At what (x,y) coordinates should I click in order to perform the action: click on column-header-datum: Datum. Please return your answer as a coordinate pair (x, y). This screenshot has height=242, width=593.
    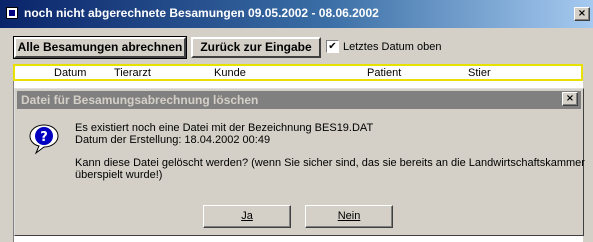
    Looking at the image, I should click on (70, 73).